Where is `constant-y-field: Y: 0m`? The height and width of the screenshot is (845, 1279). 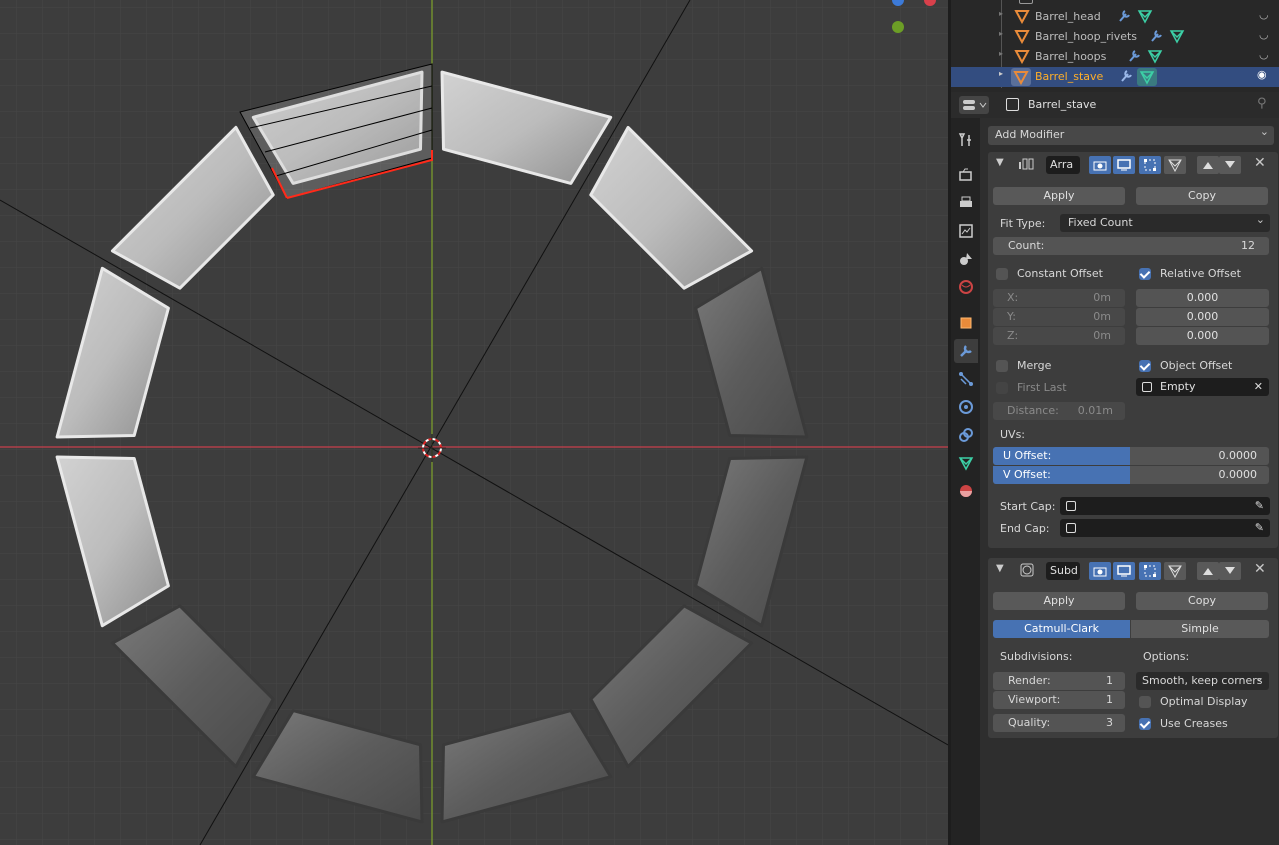 constant-y-field: Y: 0m is located at coordinates (1059, 317).